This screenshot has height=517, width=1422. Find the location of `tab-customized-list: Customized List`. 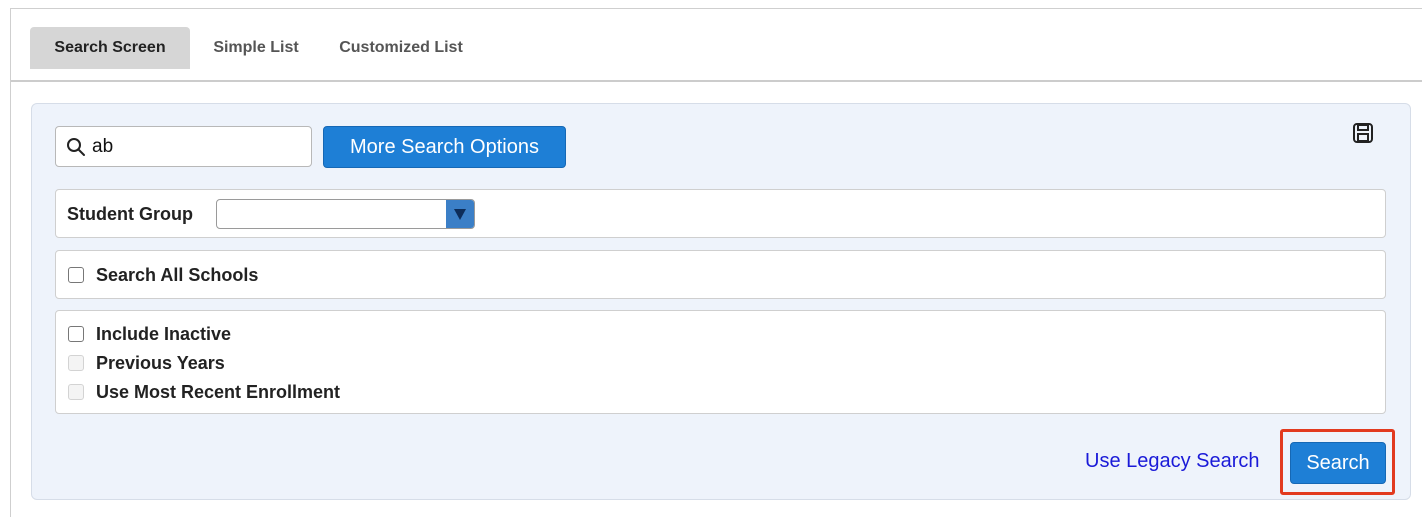

tab-customized-list: Customized List is located at coordinates (401, 48).